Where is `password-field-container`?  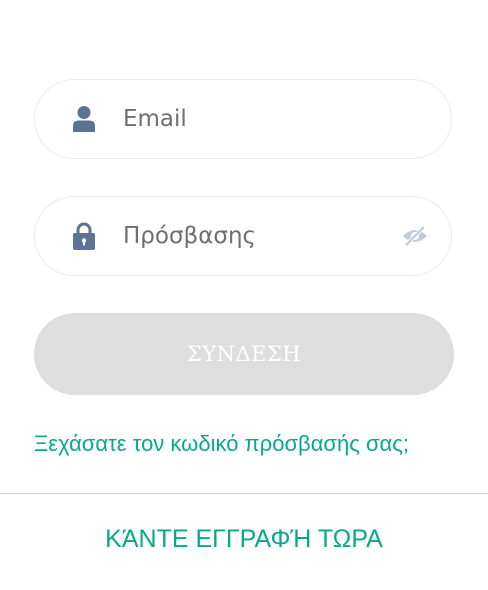 password-field-container is located at coordinates (243, 236).